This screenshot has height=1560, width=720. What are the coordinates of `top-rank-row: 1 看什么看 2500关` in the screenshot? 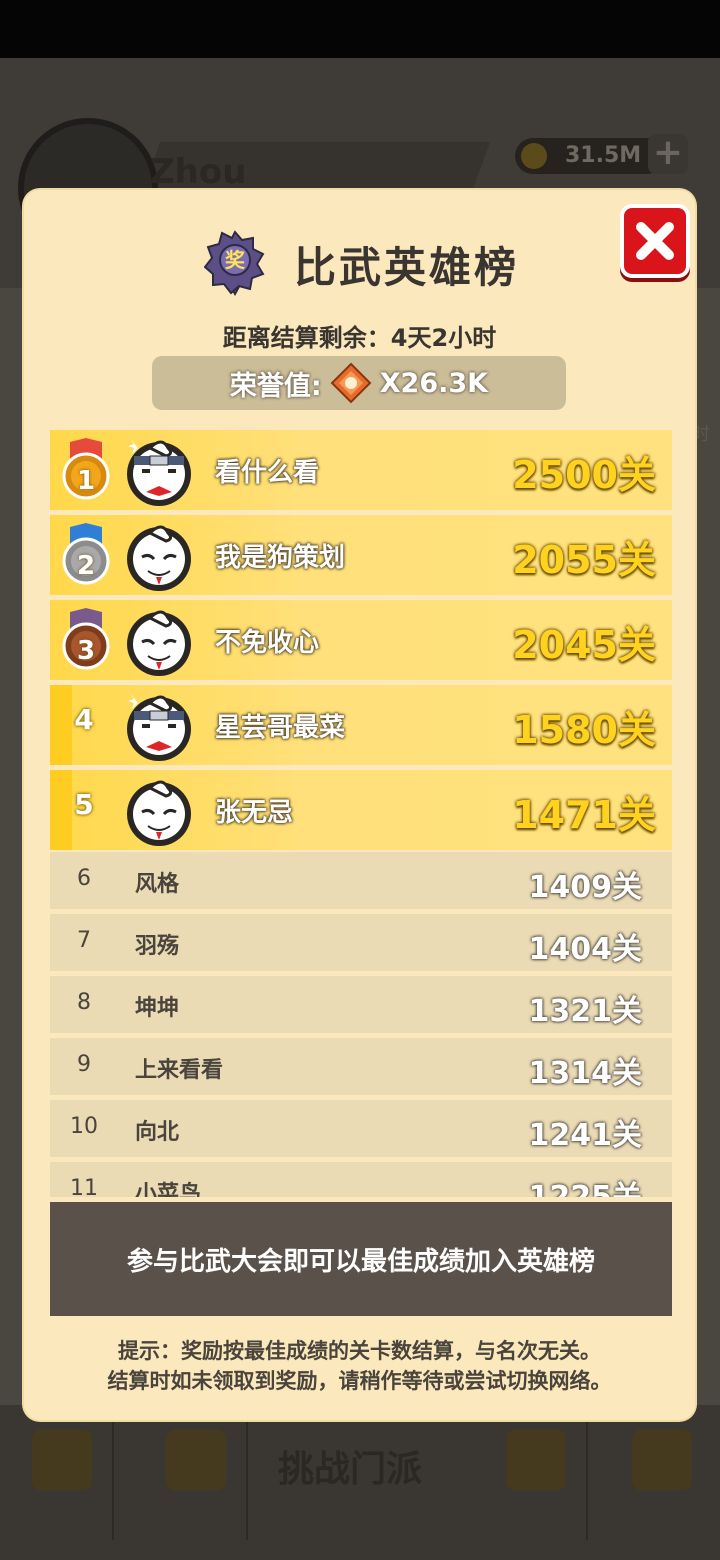 It's located at (361, 470).